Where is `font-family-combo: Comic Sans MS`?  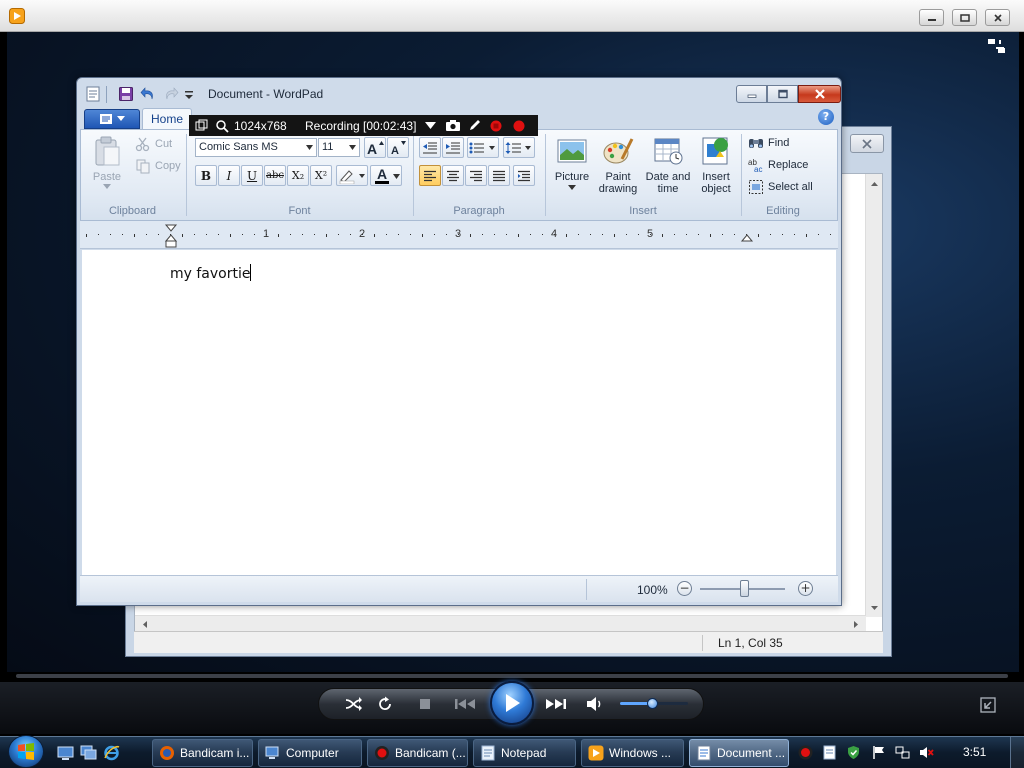 font-family-combo: Comic Sans MS is located at coordinates (256, 147).